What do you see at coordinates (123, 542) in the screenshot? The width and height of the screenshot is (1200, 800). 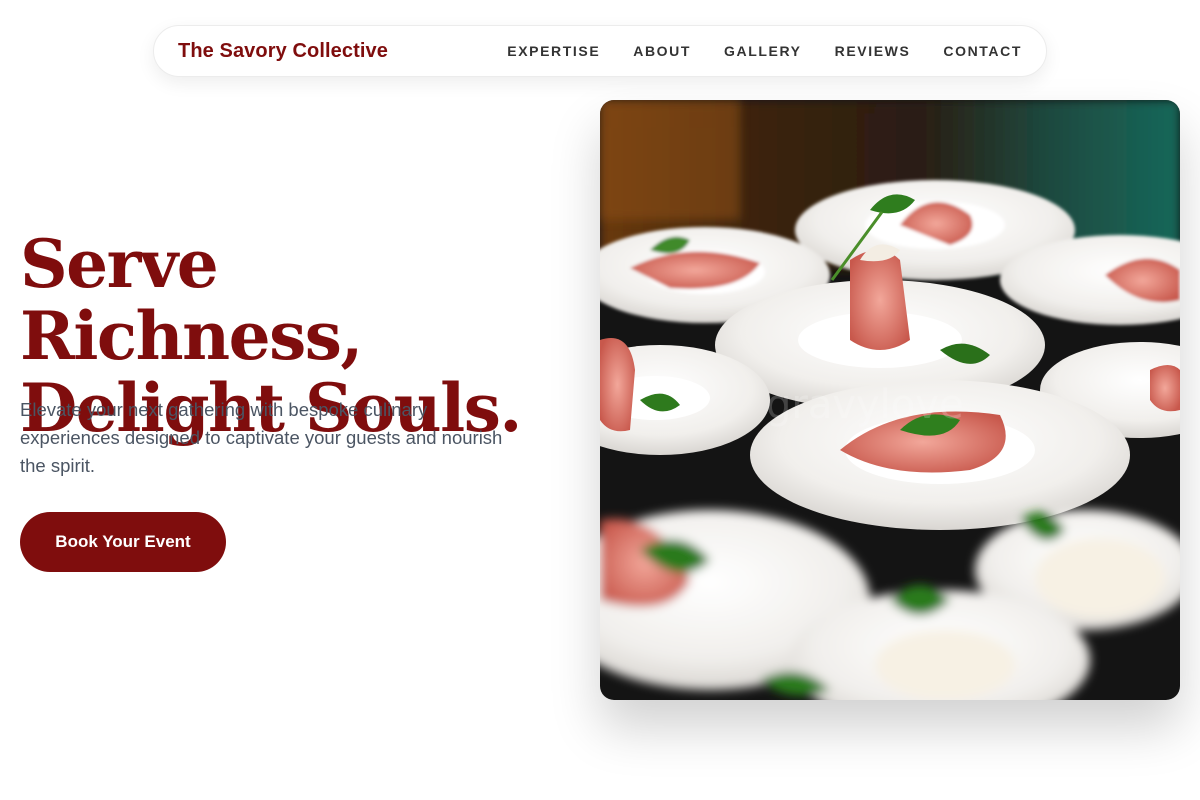 I see `book-event-button: Book Your Event` at bounding box center [123, 542].